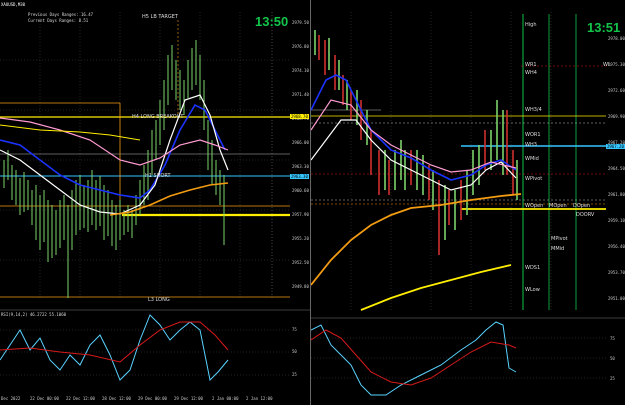 This screenshot has height=405, width=625. Describe the element at coordinates (300, 142) in the screenshot. I see `price-tick: 2966.00` at that location.